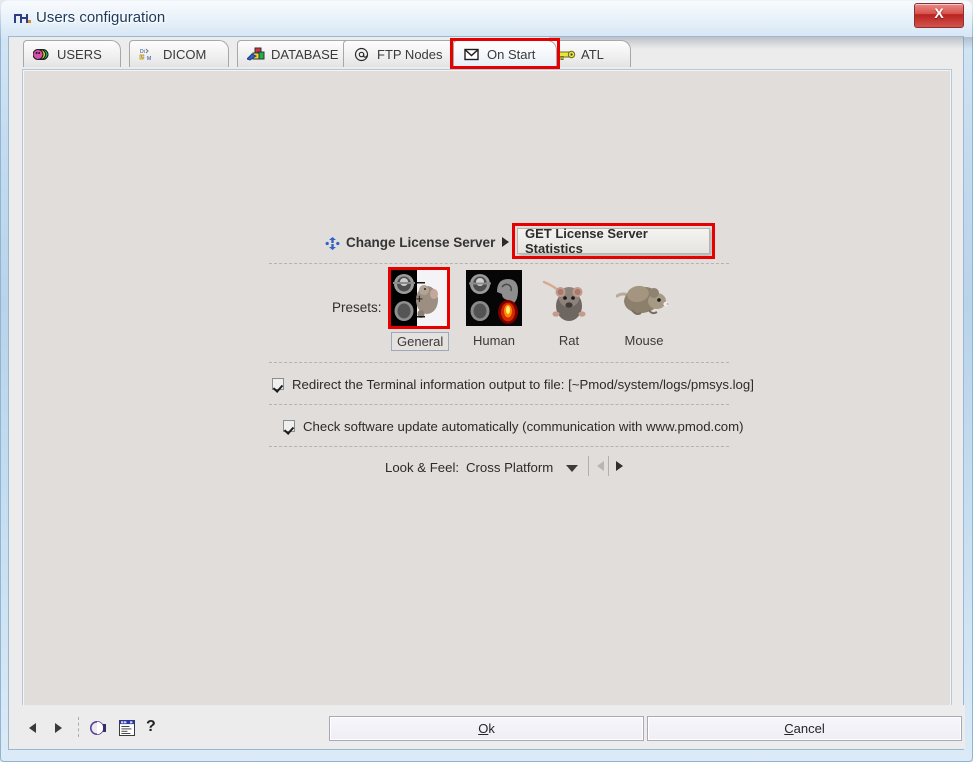 The width and height of the screenshot is (973, 762). What do you see at coordinates (420, 341) in the screenshot?
I see `preset-general-label: General` at bounding box center [420, 341].